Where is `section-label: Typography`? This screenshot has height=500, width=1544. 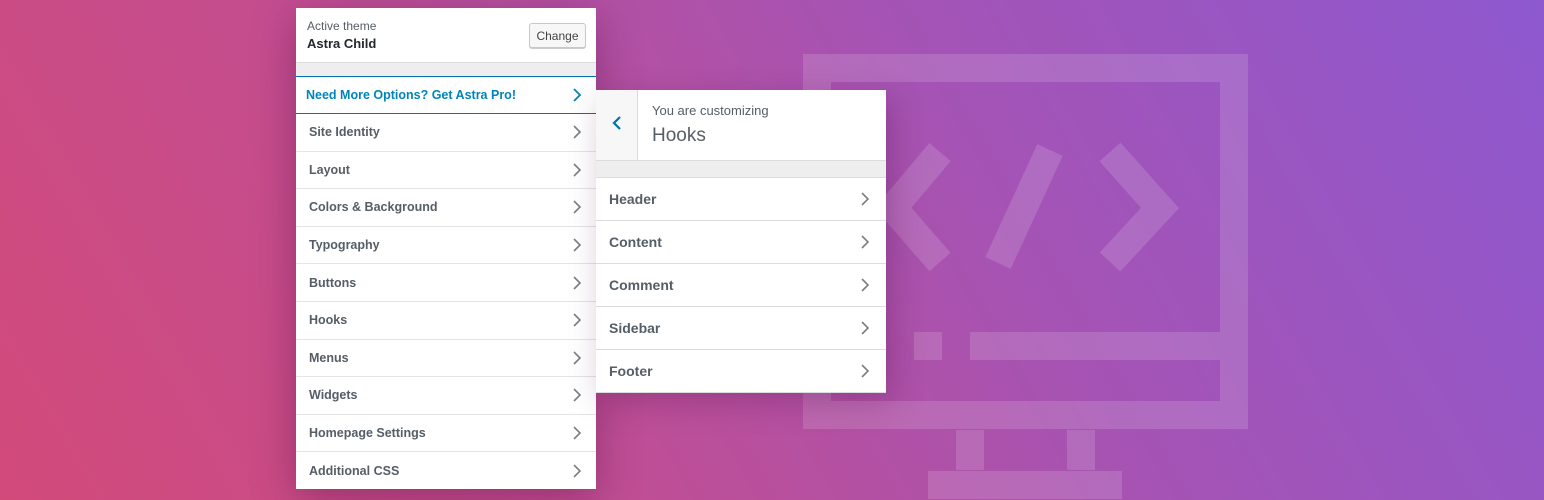 section-label: Typography is located at coordinates (344, 245).